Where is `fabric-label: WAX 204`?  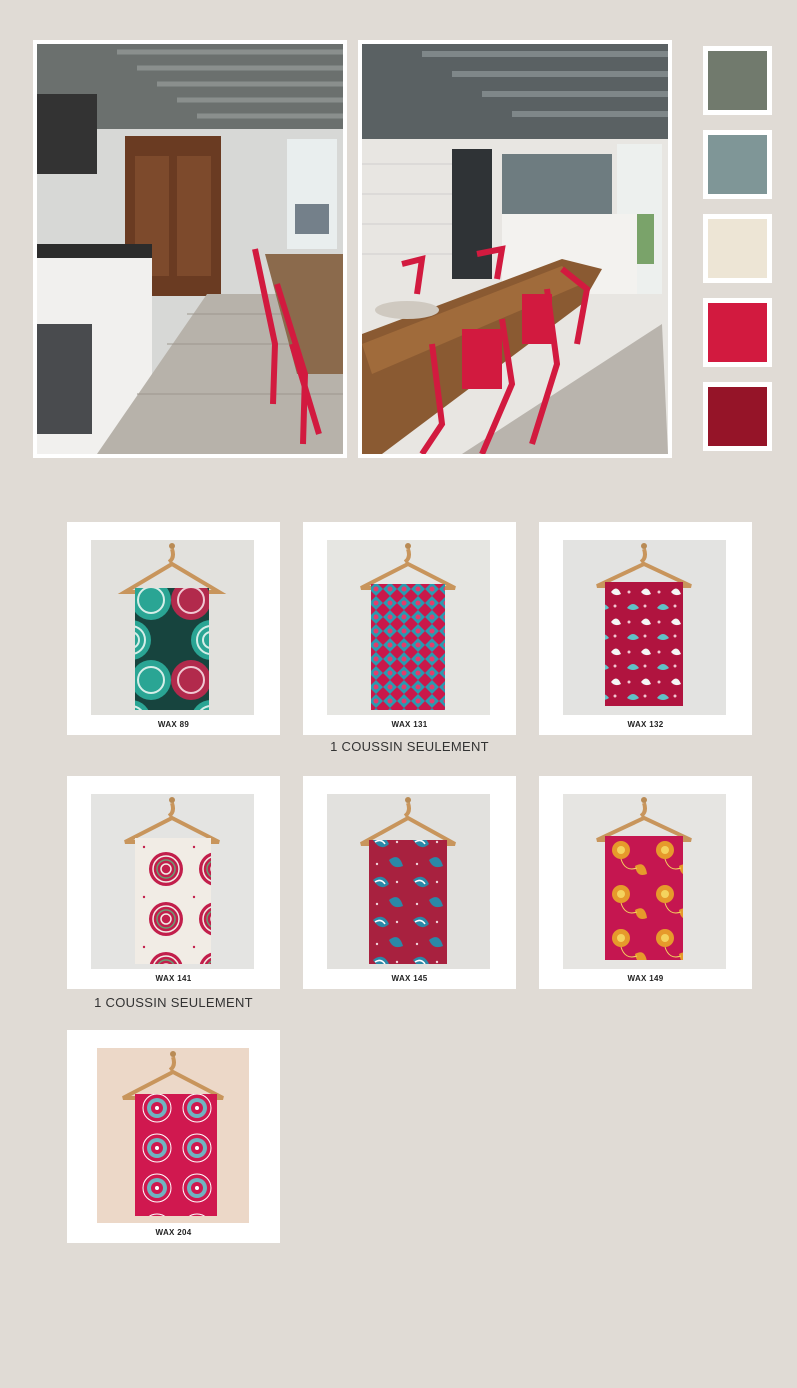
fabric-label: WAX 204 is located at coordinates (173, 1232).